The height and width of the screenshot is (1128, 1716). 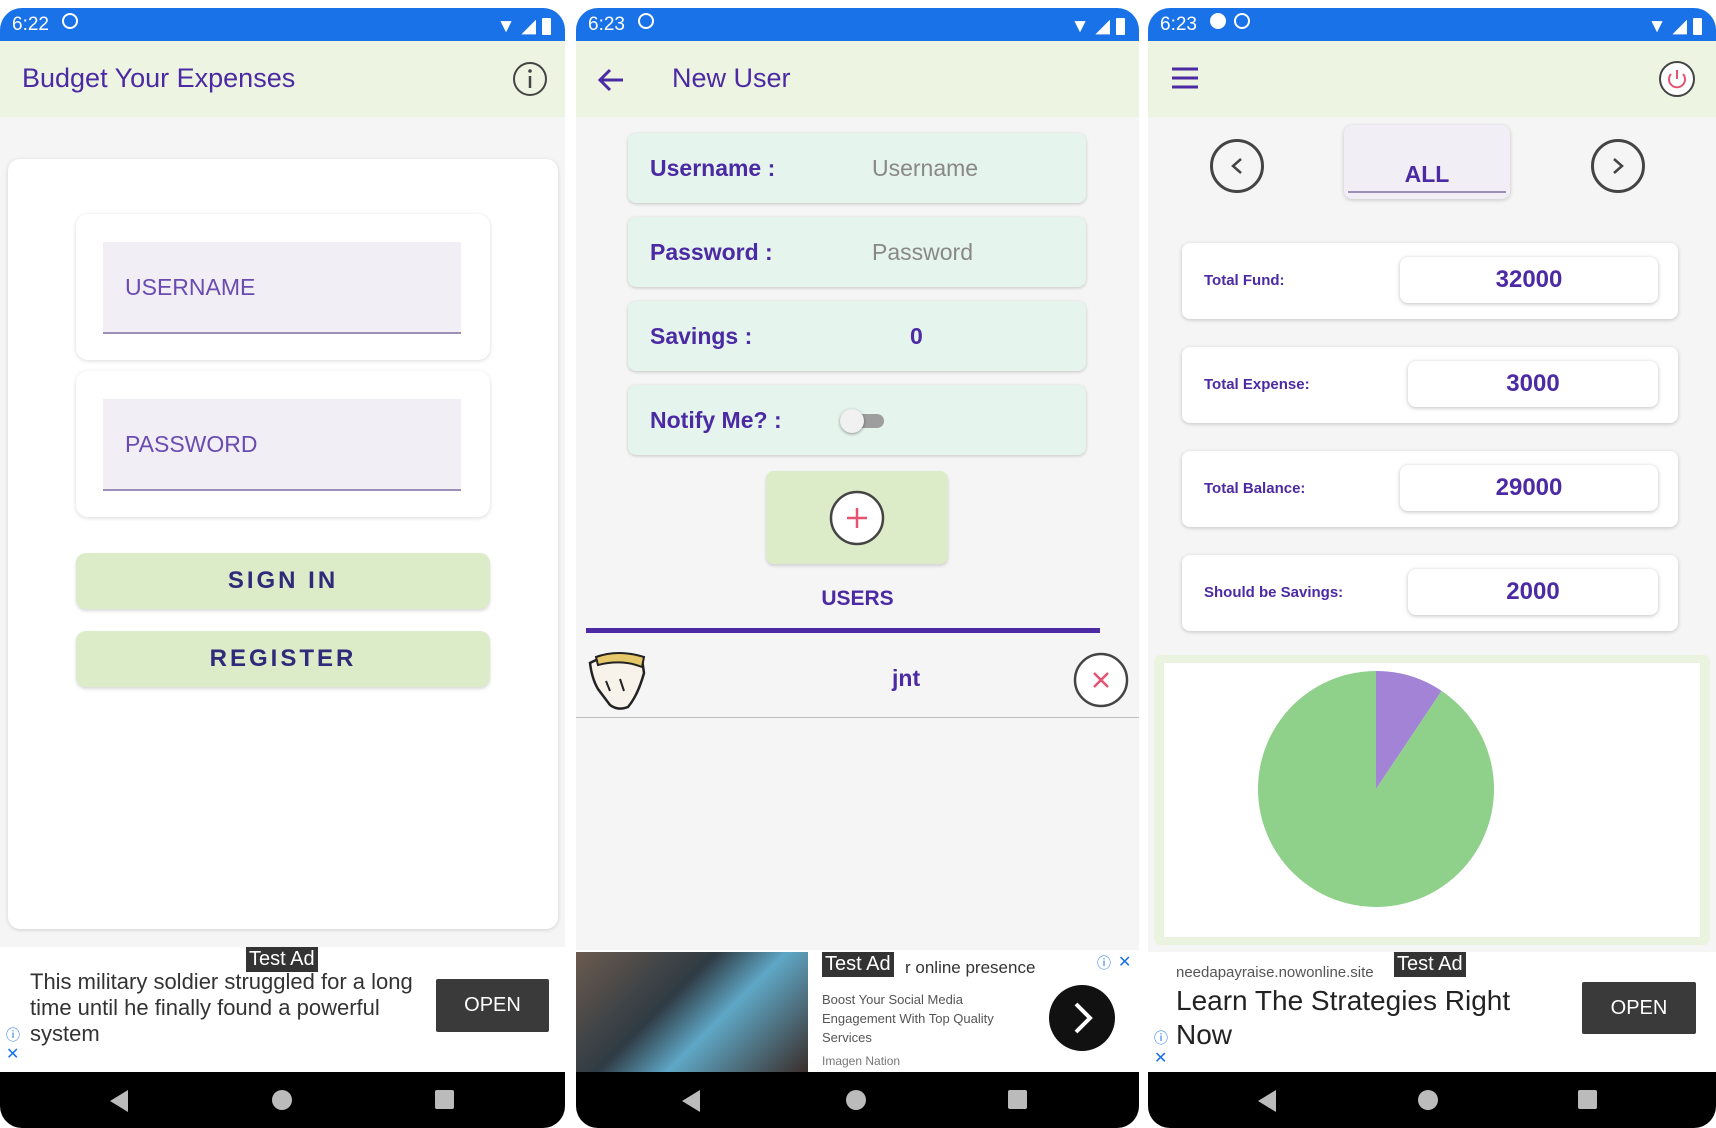 What do you see at coordinates (916, 336) in the screenshot?
I see `savings-input: 0` at bounding box center [916, 336].